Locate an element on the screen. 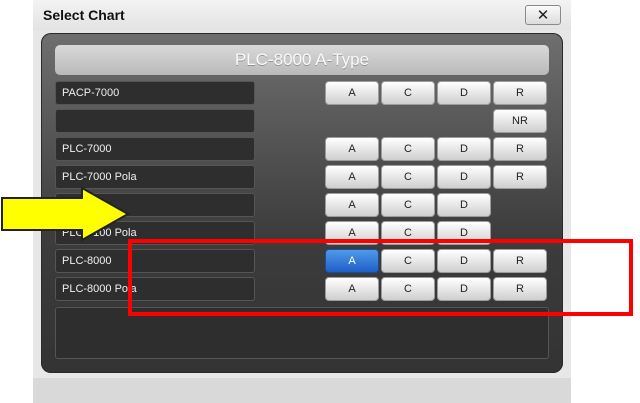  pacp-7000-a-button: A is located at coordinates (352, 93).